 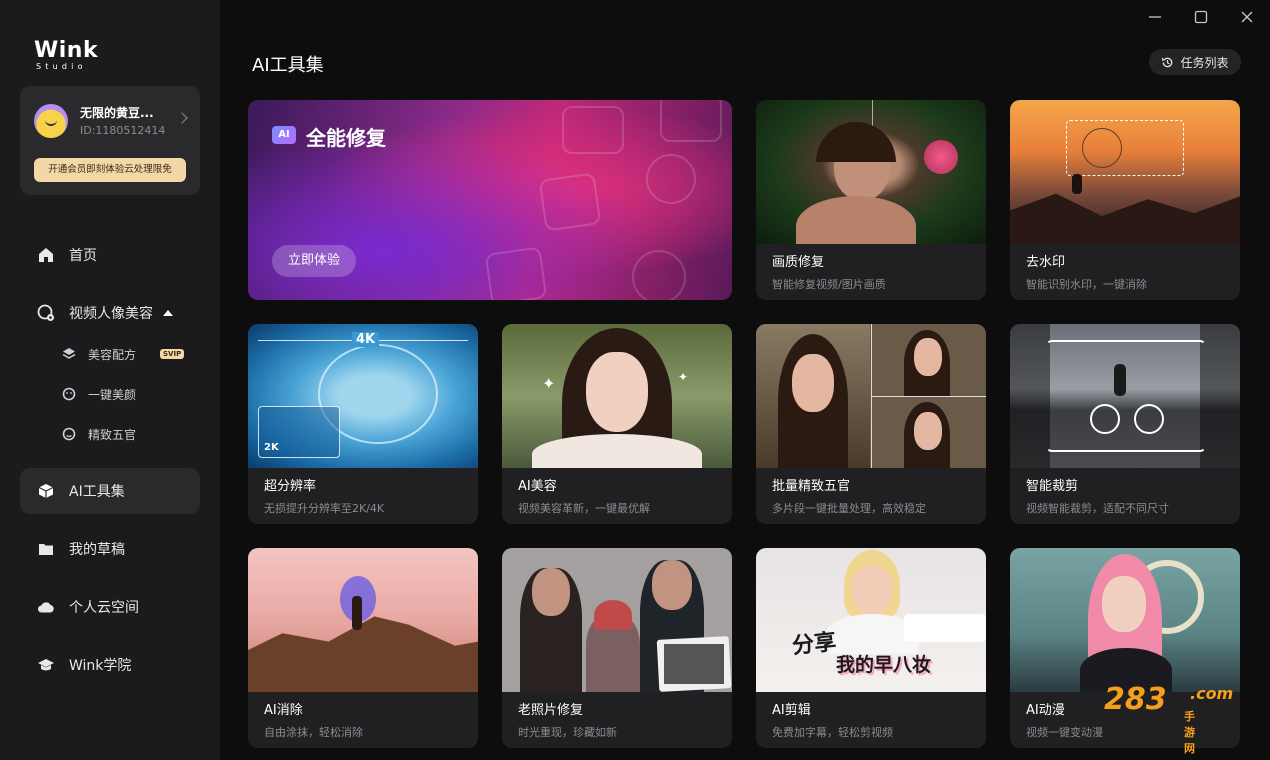 I want to click on minimize-icon, so click(x=1155, y=17).